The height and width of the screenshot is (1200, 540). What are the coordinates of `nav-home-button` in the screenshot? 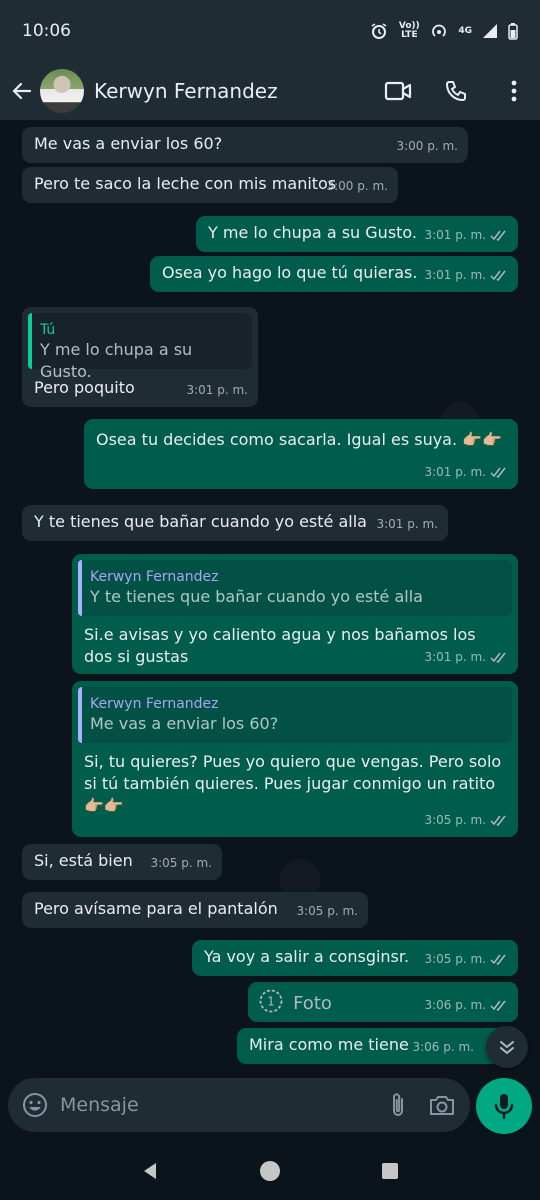 It's located at (270, 1171).